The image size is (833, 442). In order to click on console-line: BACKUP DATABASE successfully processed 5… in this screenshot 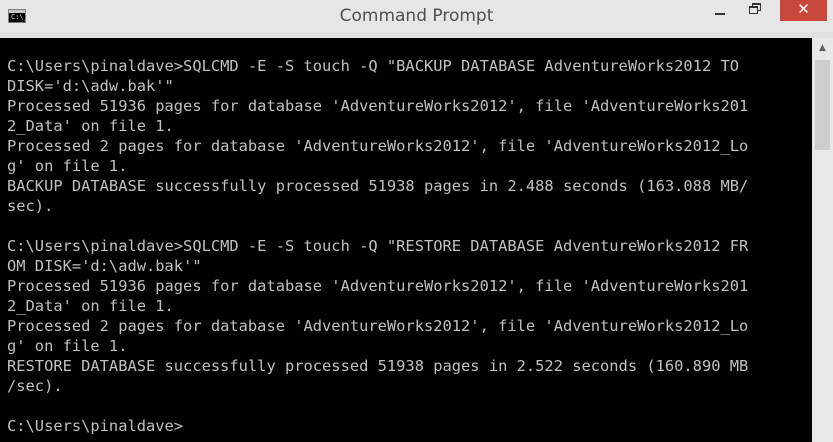, I will do `click(378, 186)`.